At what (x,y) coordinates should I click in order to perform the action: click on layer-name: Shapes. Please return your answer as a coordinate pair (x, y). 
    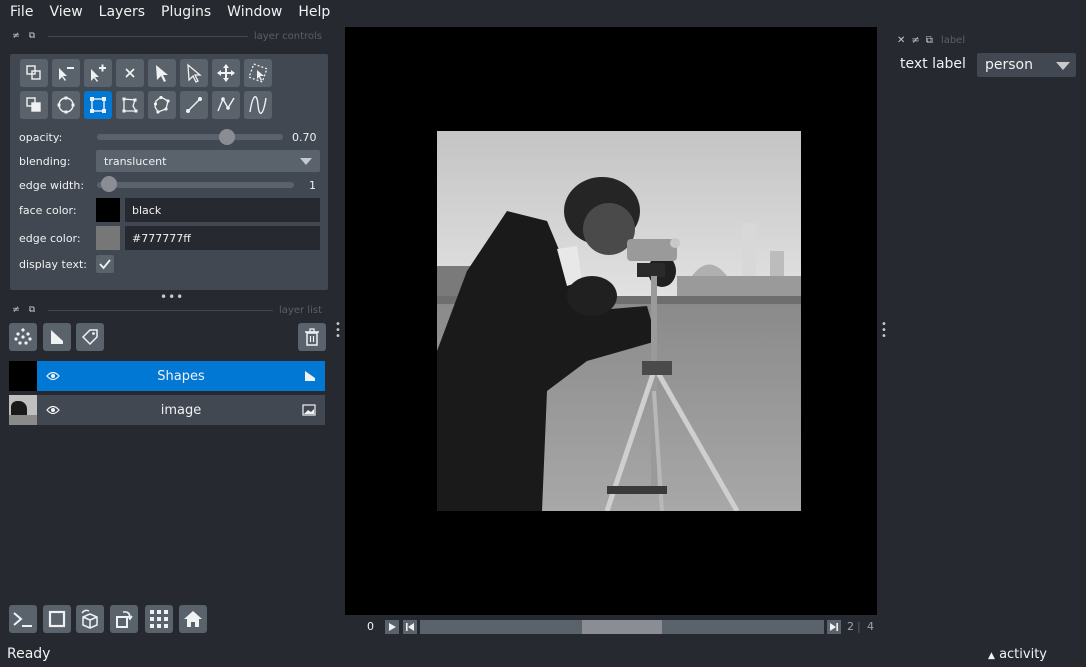
    Looking at the image, I should click on (181, 376).